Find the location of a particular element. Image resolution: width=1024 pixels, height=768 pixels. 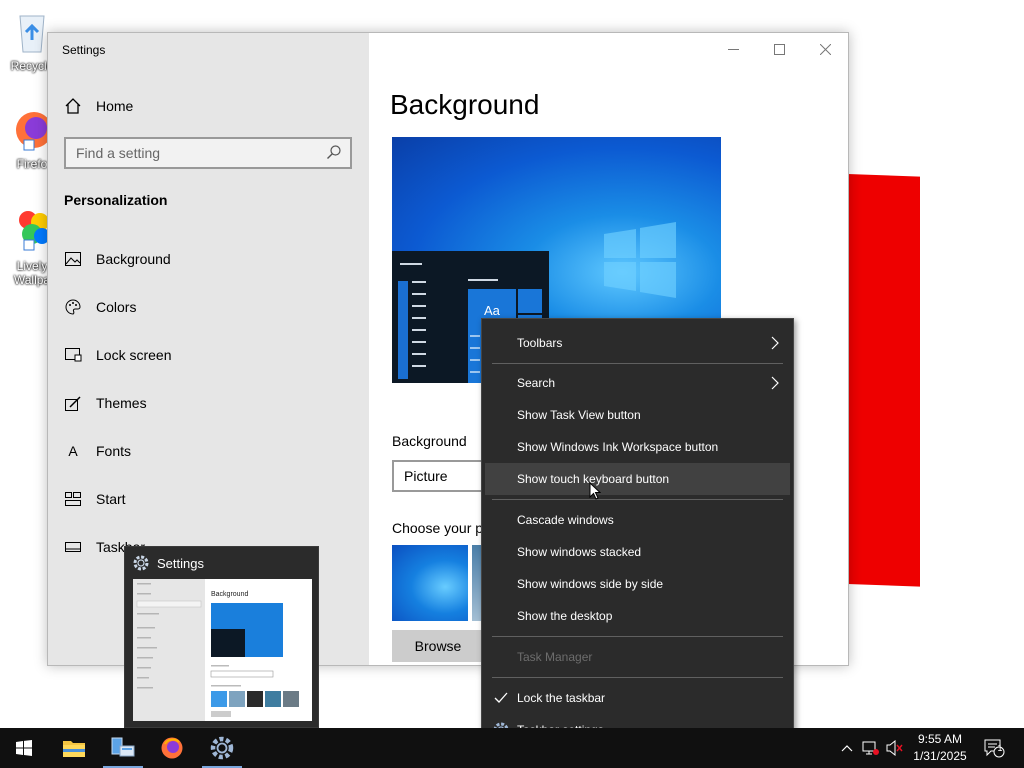

taskbar-firefox is located at coordinates (172, 748).